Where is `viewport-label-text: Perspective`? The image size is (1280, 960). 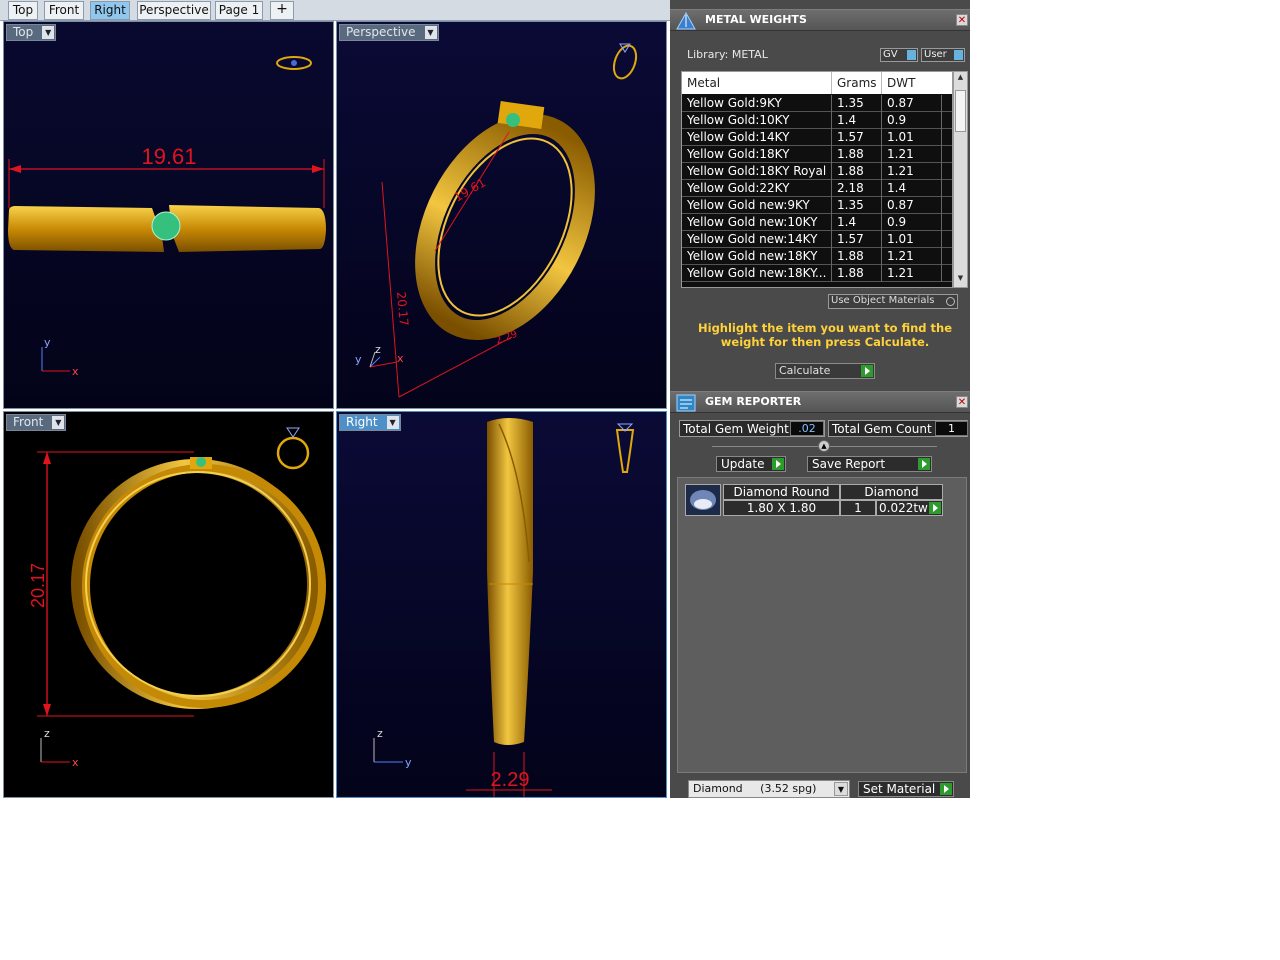 viewport-label-text: Perspective is located at coordinates (381, 32).